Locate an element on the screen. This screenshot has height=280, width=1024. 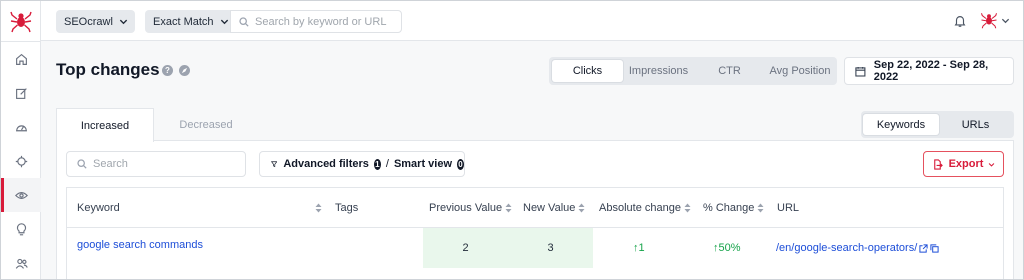
sidebar-item-monitor is located at coordinates (21, 195).